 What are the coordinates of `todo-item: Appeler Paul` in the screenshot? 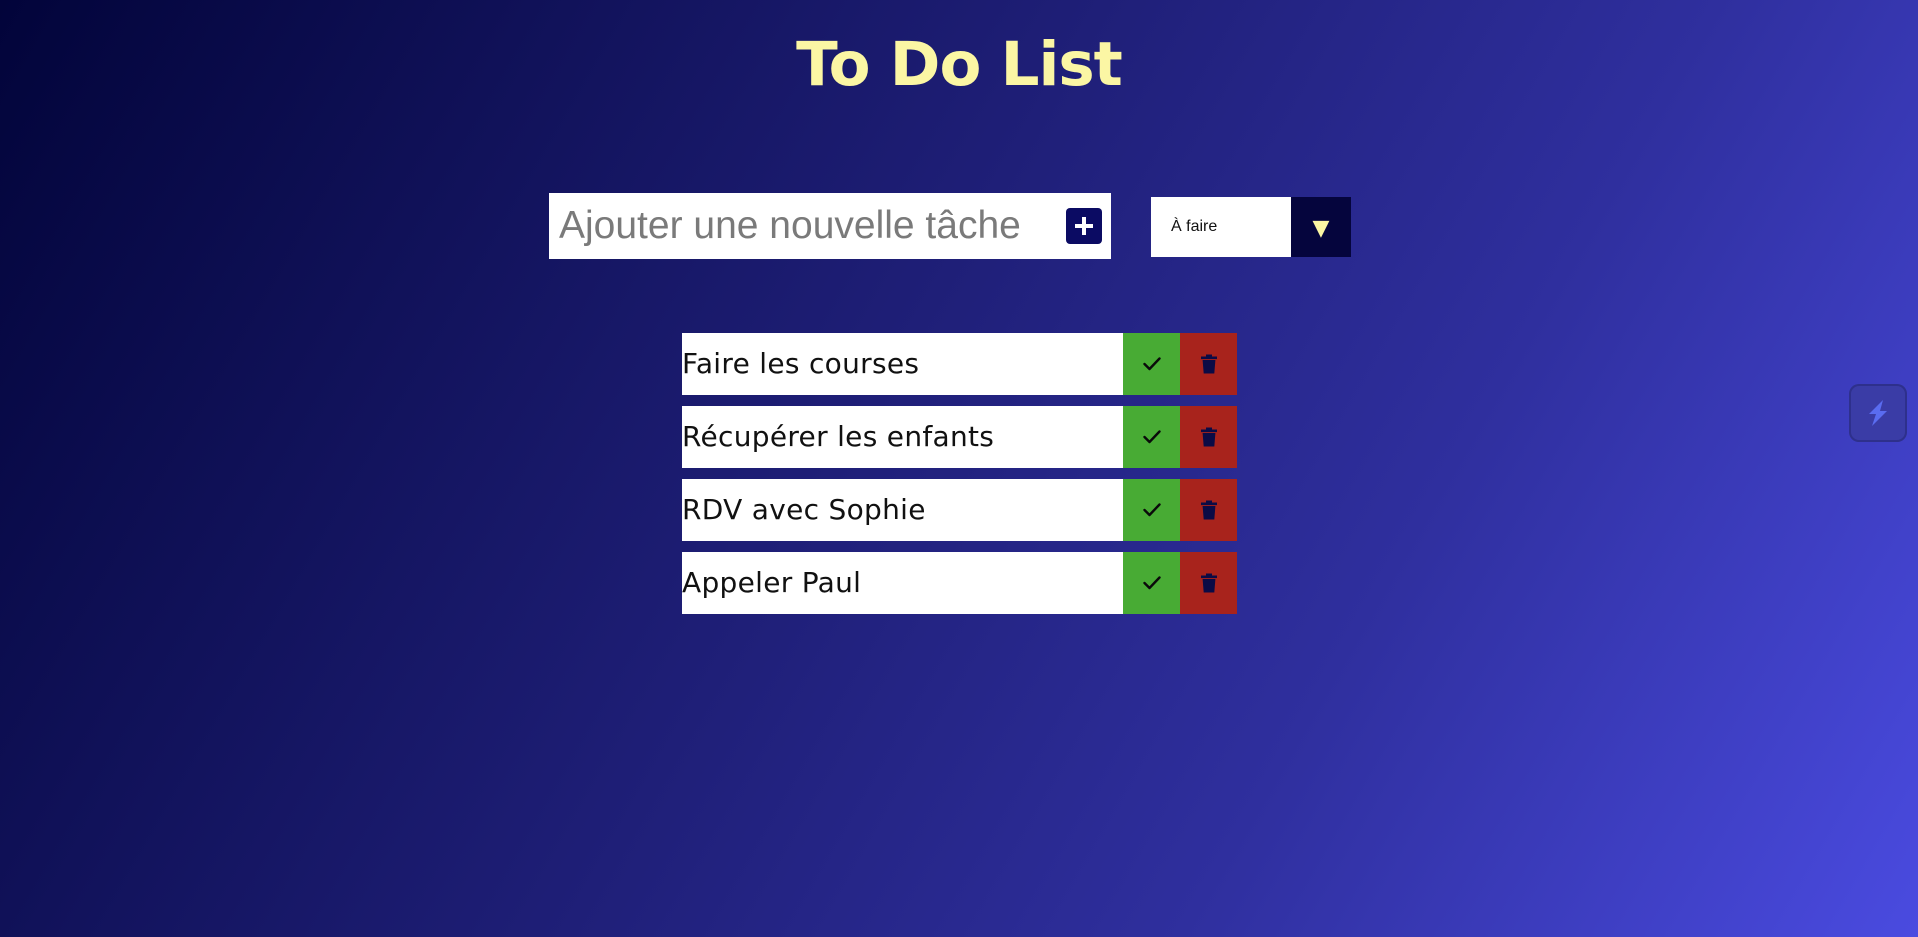 It's located at (960, 583).